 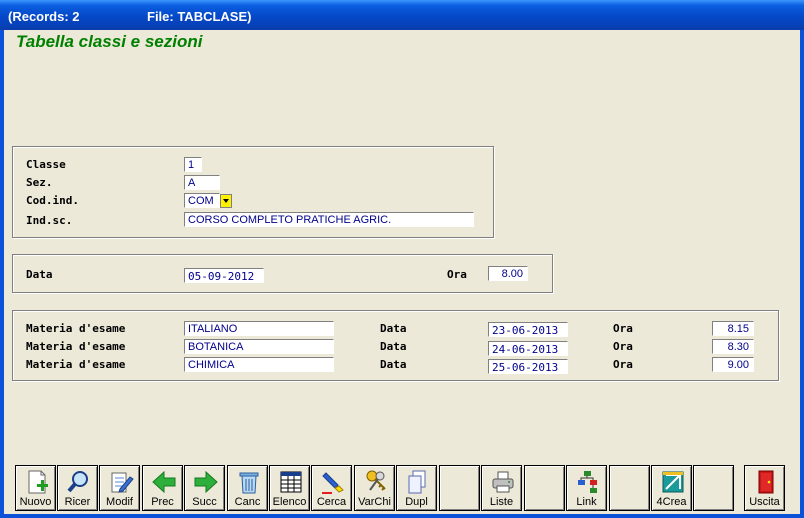 What do you see at coordinates (247, 502) in the screenshot?
I see `canc-label: Canc` at bounding box center [247, 502].